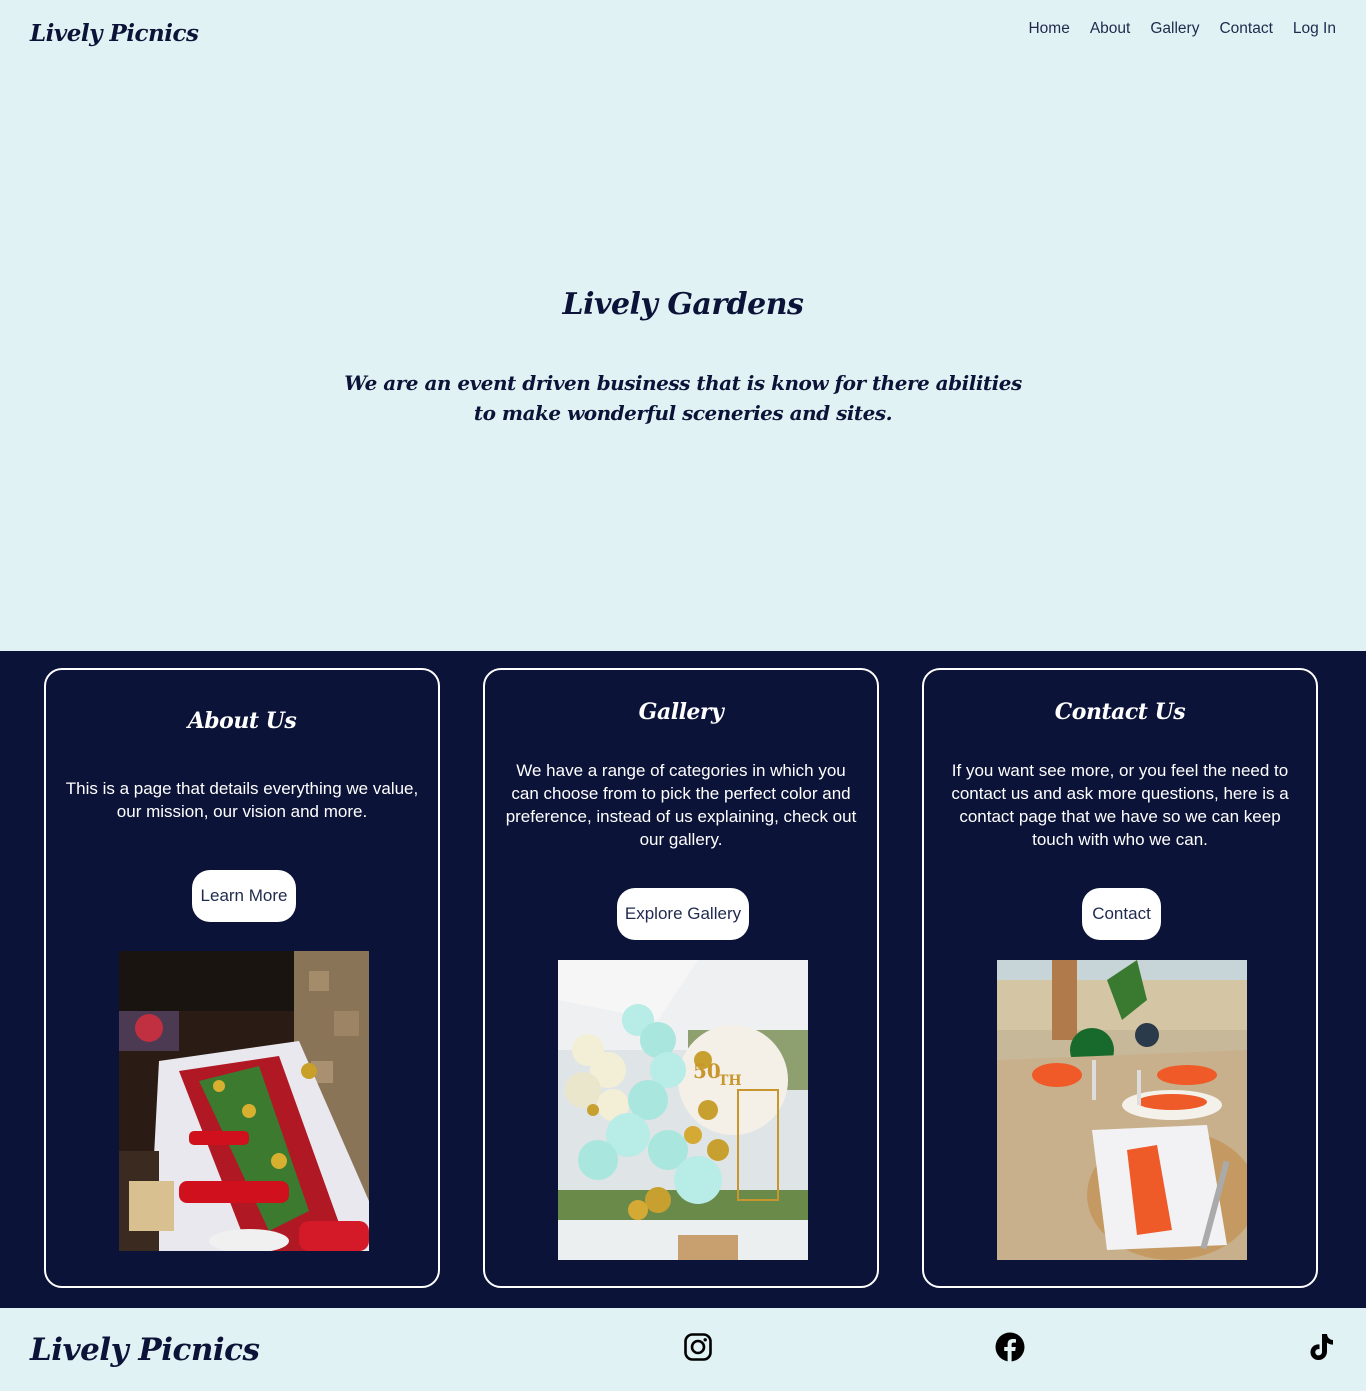 The height and width of the screenshot is (1391, 1366). I want to click on brand-logo: Lively Picnics, so click(114, 33).